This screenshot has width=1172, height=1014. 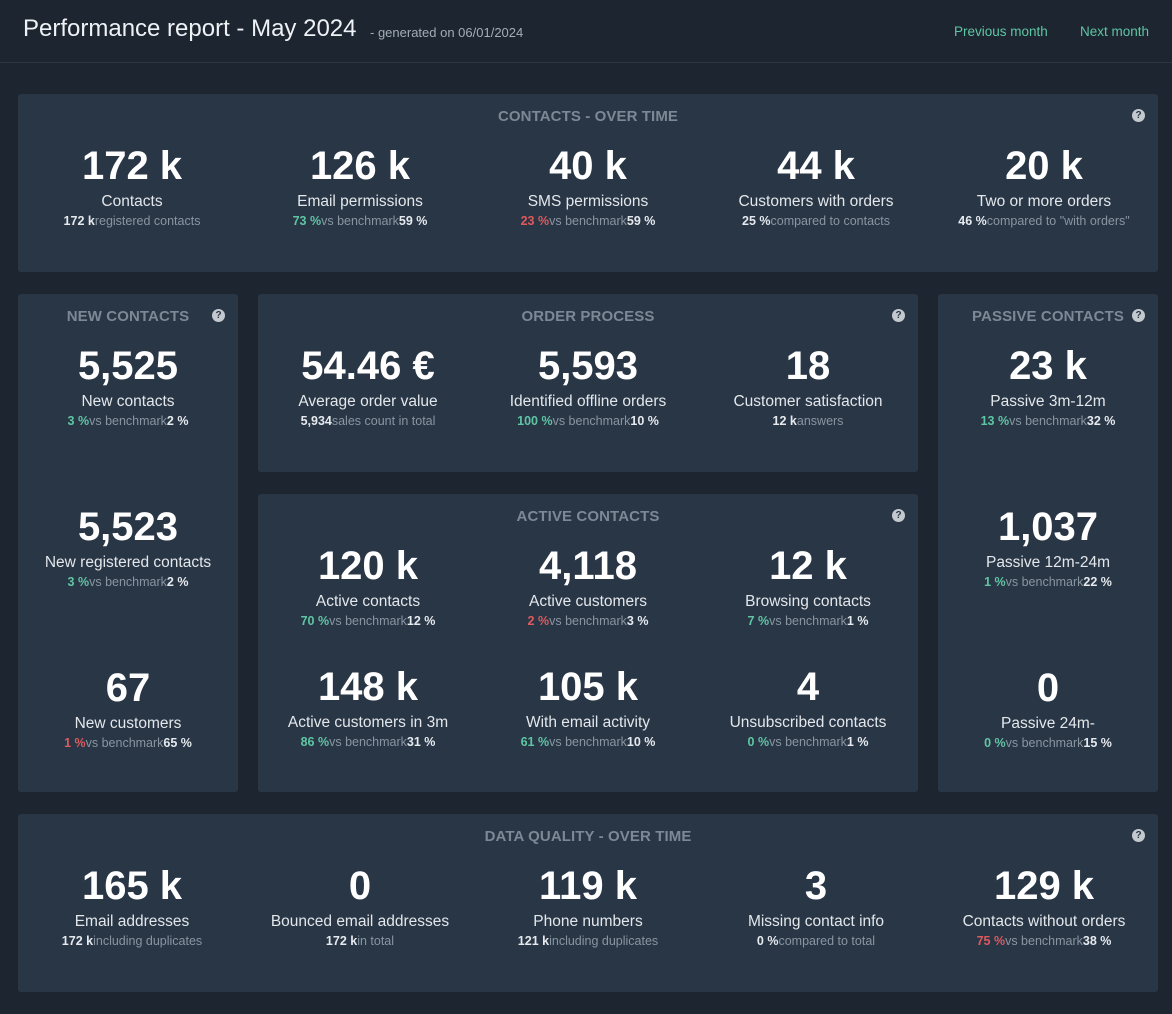 What do you see at coordinates (588, 421) in the screenshot?
I see `metric-sub: 100 %vs benchmark10 %` at bounding box center [588, 421].